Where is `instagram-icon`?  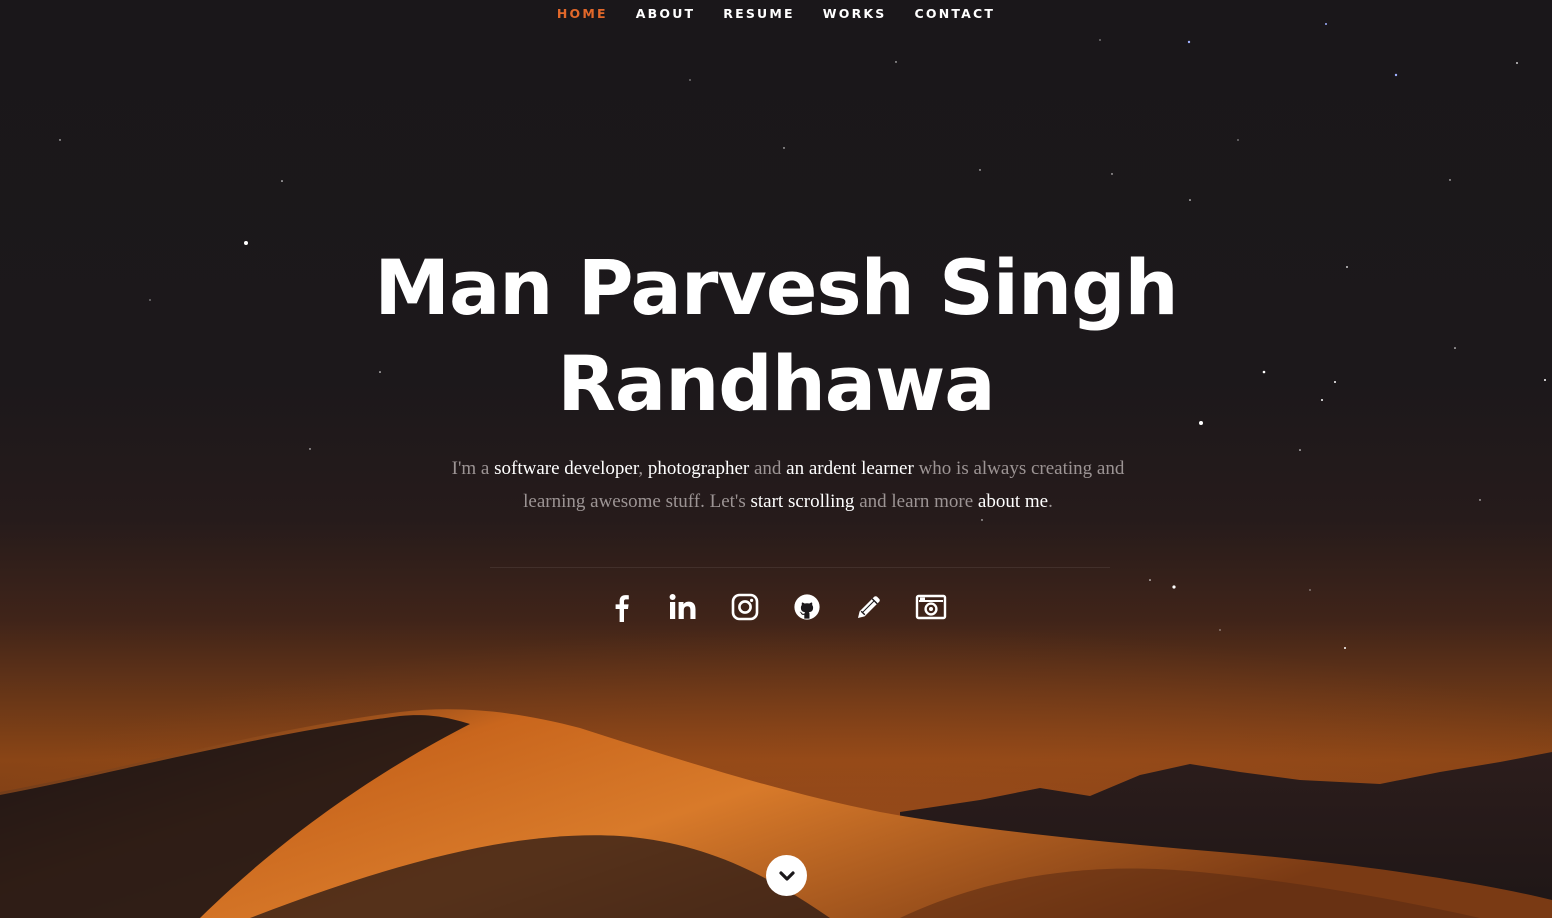 instagram-icon is located at coordinates (745, 607).